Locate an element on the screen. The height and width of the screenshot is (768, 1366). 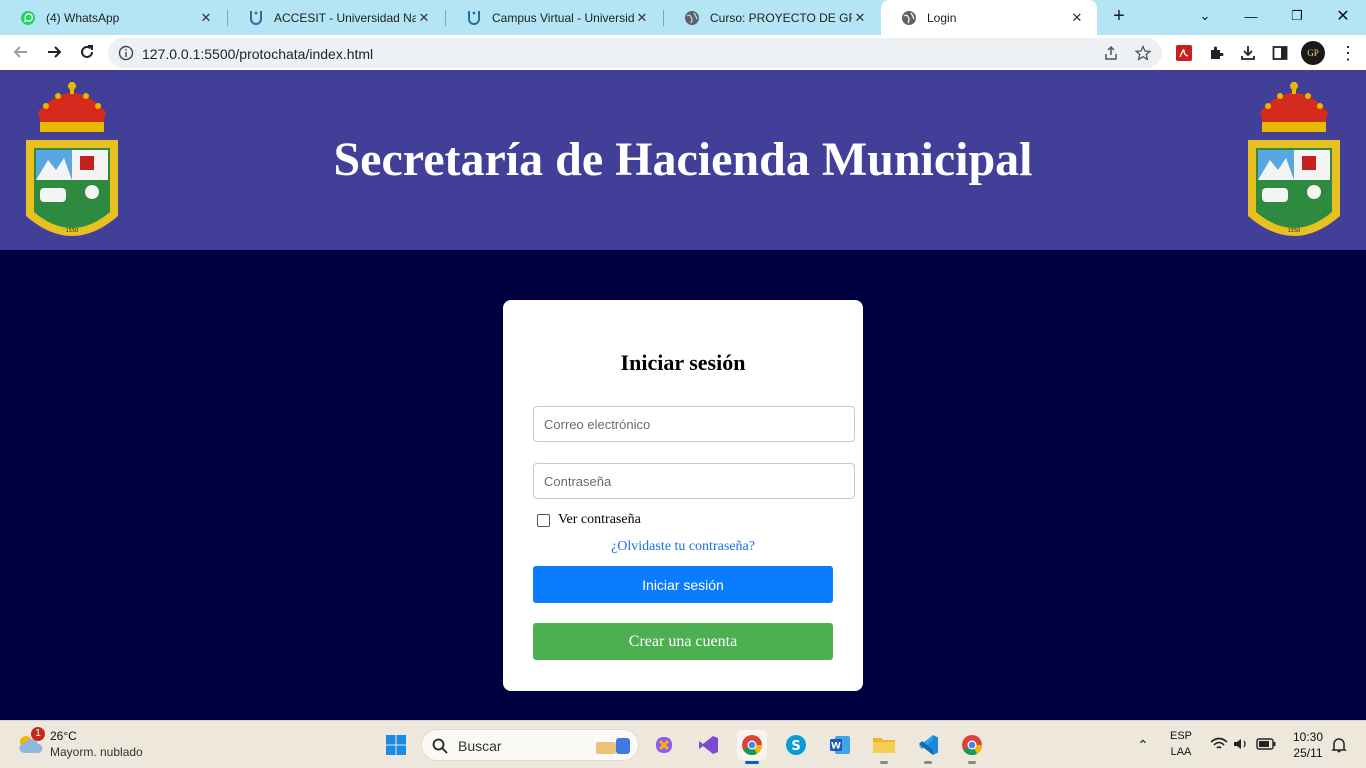
wifi-icon is located at coordinates (1219, 744).